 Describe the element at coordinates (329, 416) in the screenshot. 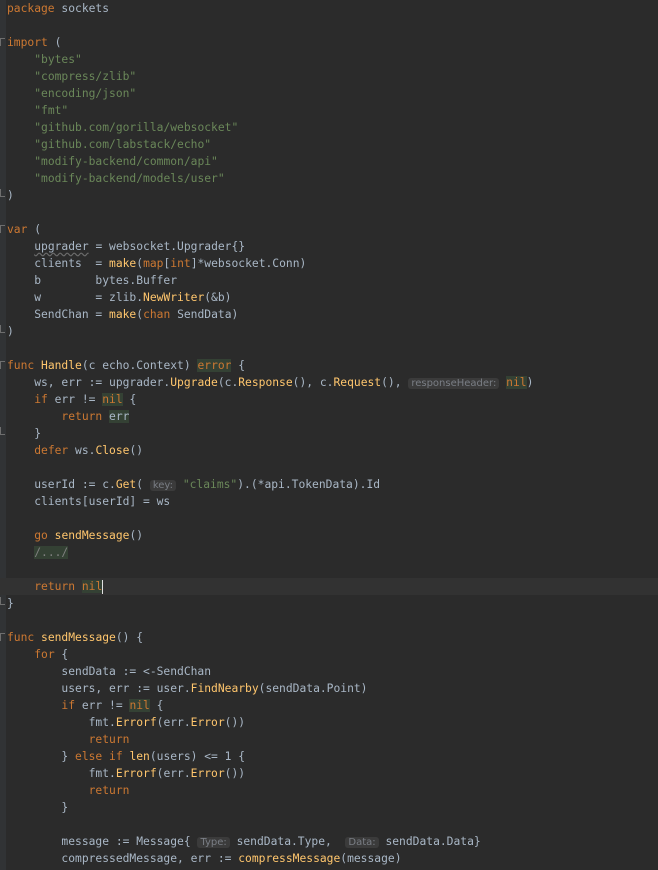

I see `code-line: return err` at that location.